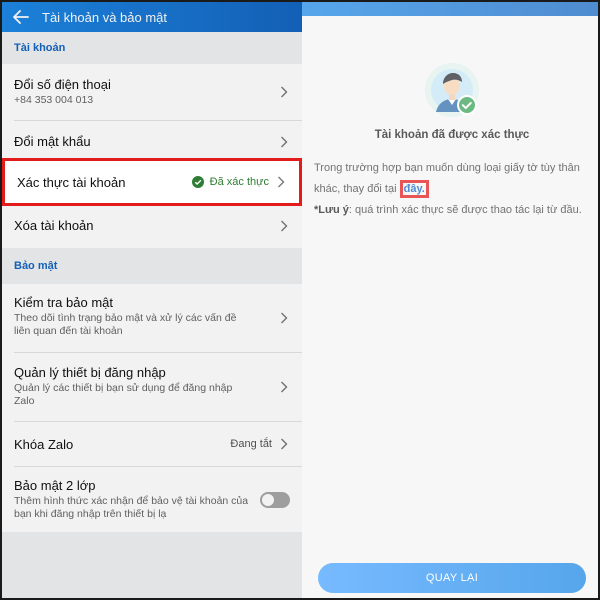  Describe the element at coordinates (152, 141) in the screenshot. I see `row-change-password: Đổi mật khẩu` at that location.